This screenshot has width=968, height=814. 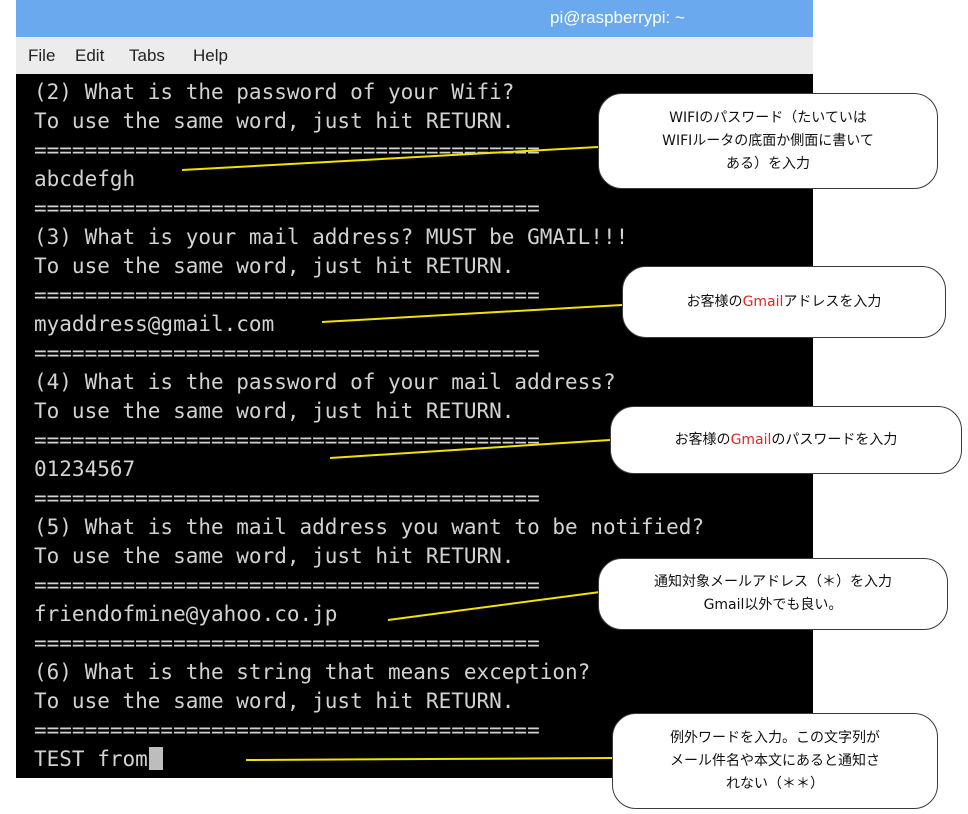 What do you see at coordinates (498, 603) in the screenshot?
I see `arrow-notify` at bounding box center [498, 603].